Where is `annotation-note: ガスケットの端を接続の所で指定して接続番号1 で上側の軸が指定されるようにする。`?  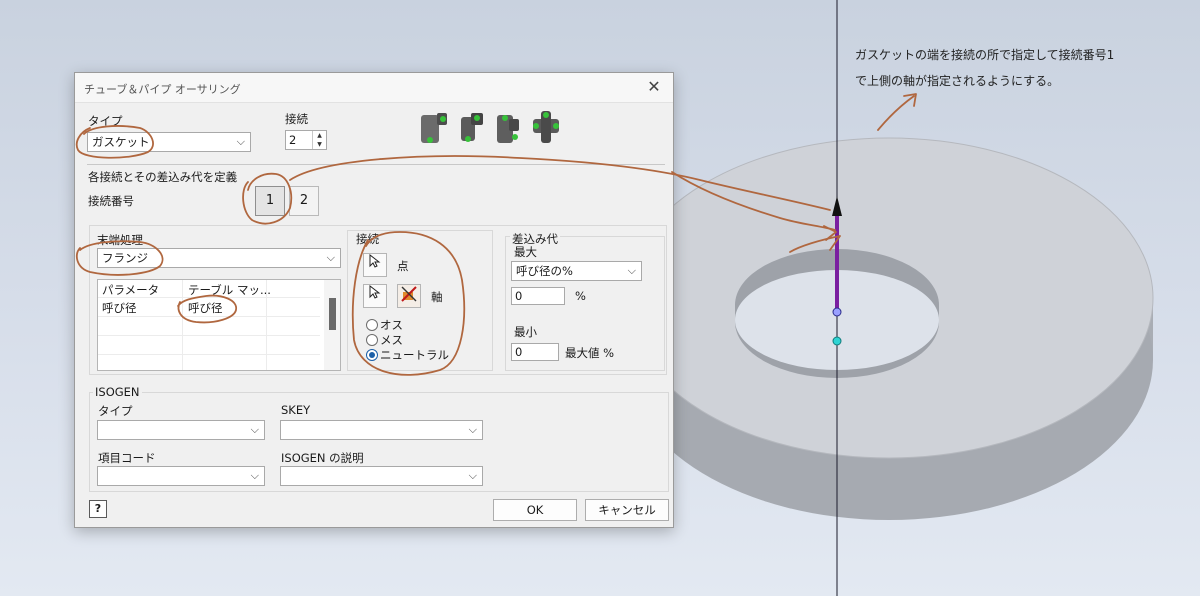 annotation-note: ガスケットの端を接続の所で指定して接続番号1 で上側の軸が指定されるようにする。 is located at coordinates (1020, 68).